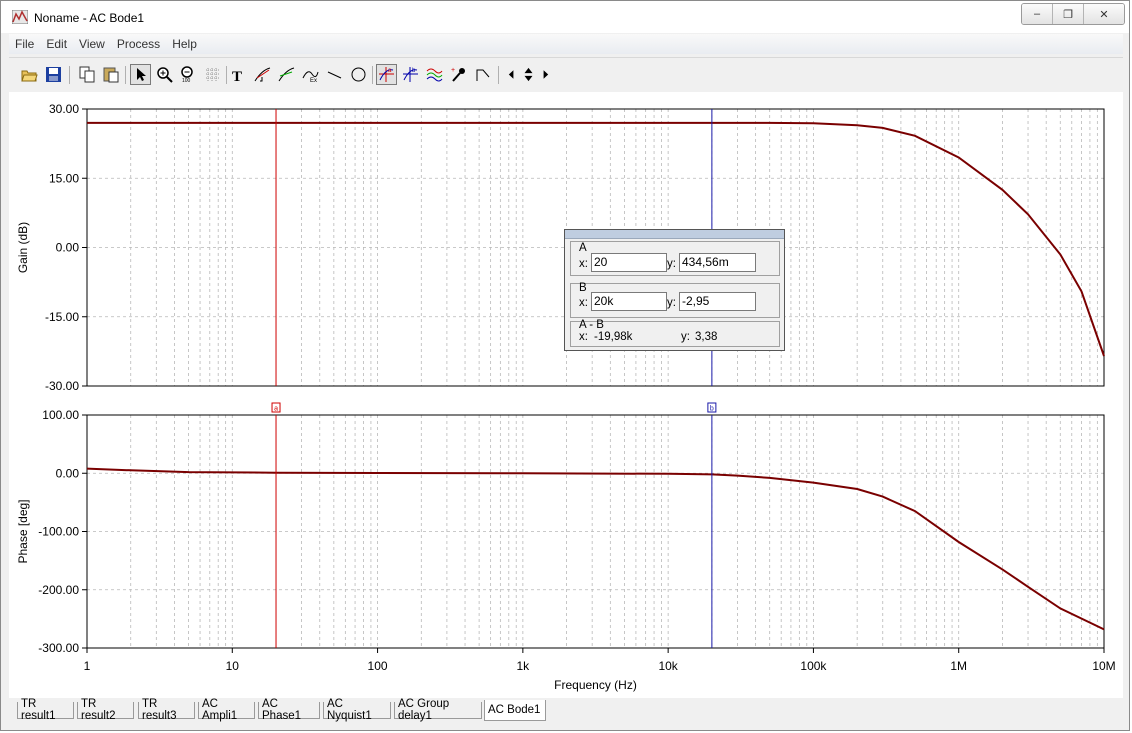  What do you see at coordinates (595, 685) in the screenshot?
I see `x-axis-label: Frequency (Hz)` at bounding box center [595, 685].